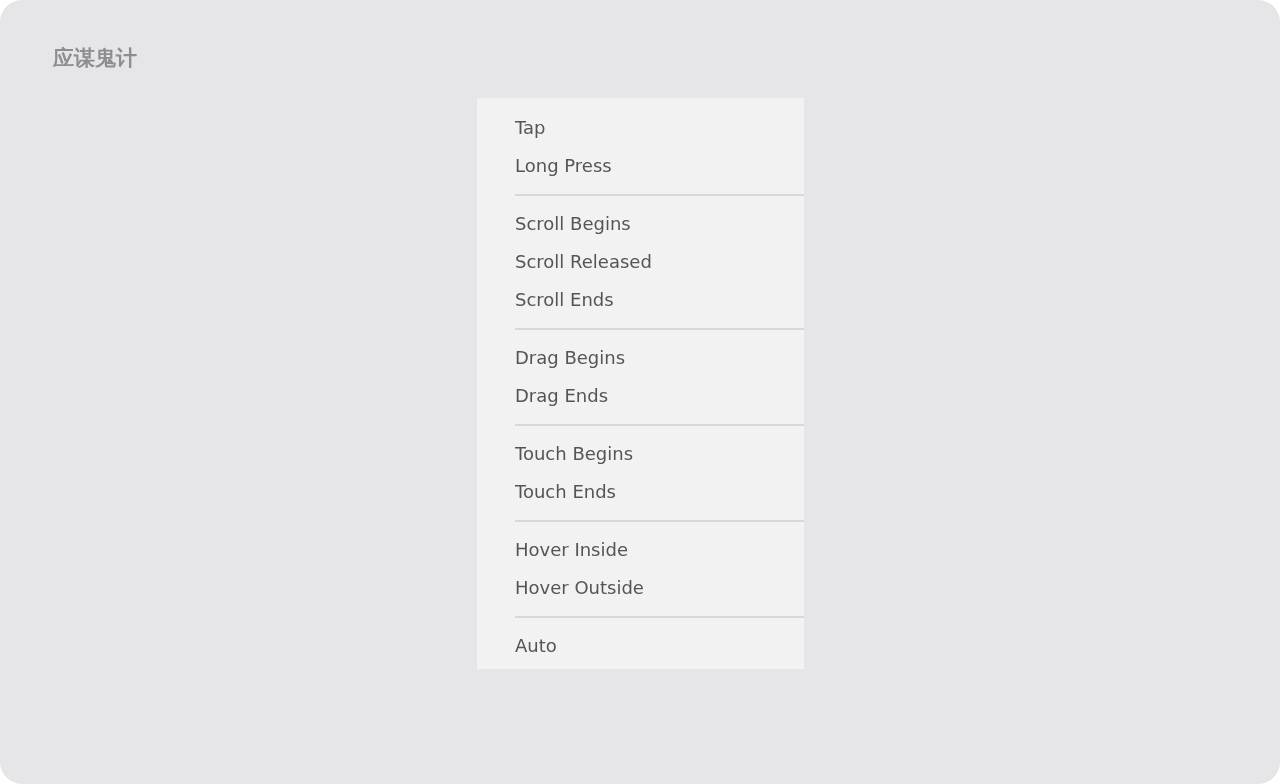  Describe the element at coordinates (574, 454) in the screenshot. I see `menu-item: Touch Begins` at that location.